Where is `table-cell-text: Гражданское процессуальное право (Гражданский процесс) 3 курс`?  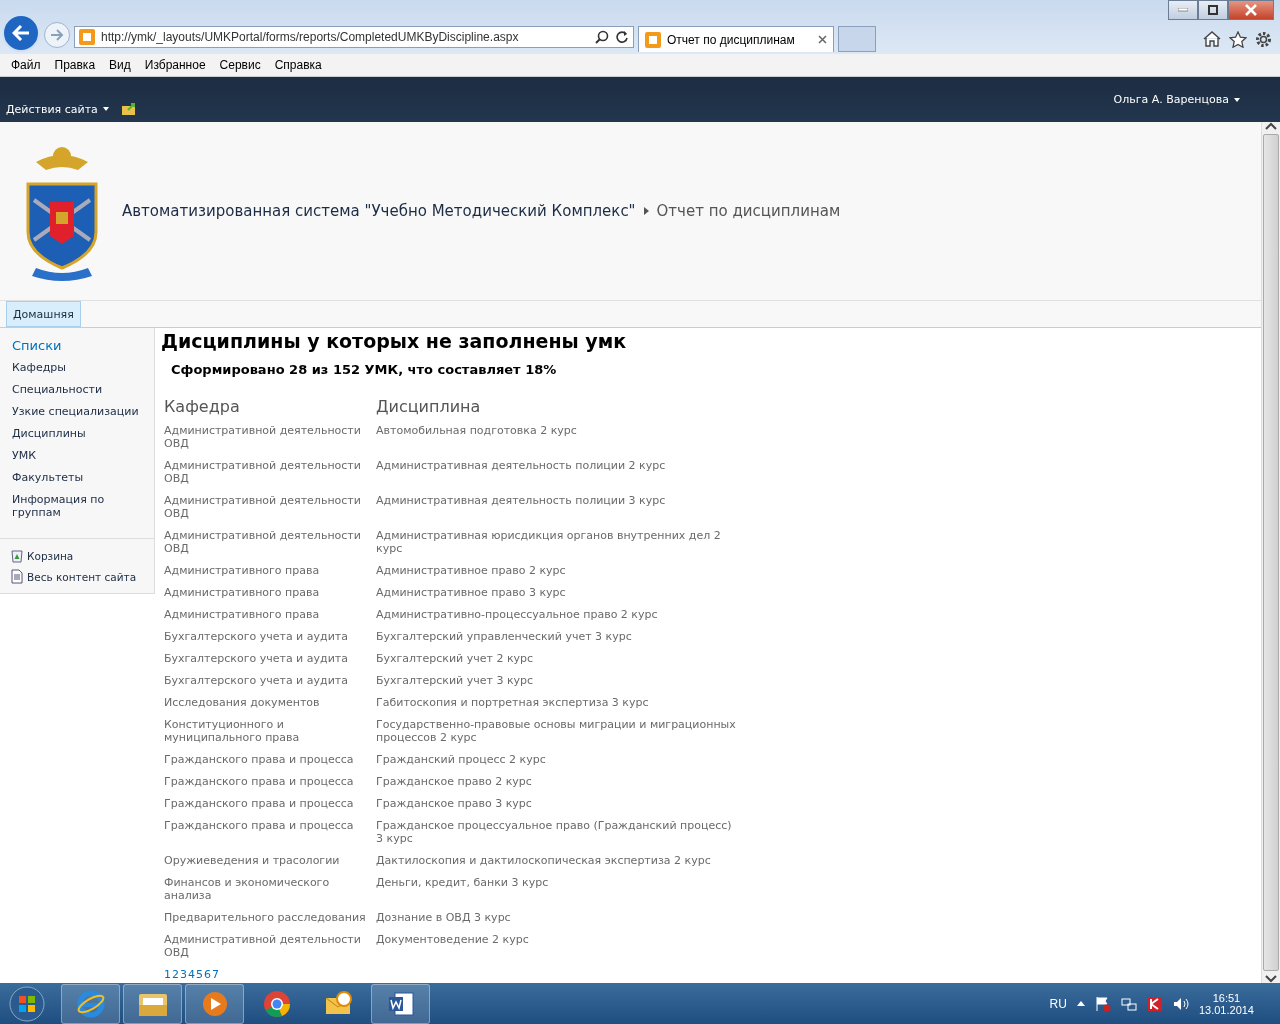
table-cell-text: Гражданское процессуальное право (Гражданский процесс) 3 курс is located at coordinates (554, 833).